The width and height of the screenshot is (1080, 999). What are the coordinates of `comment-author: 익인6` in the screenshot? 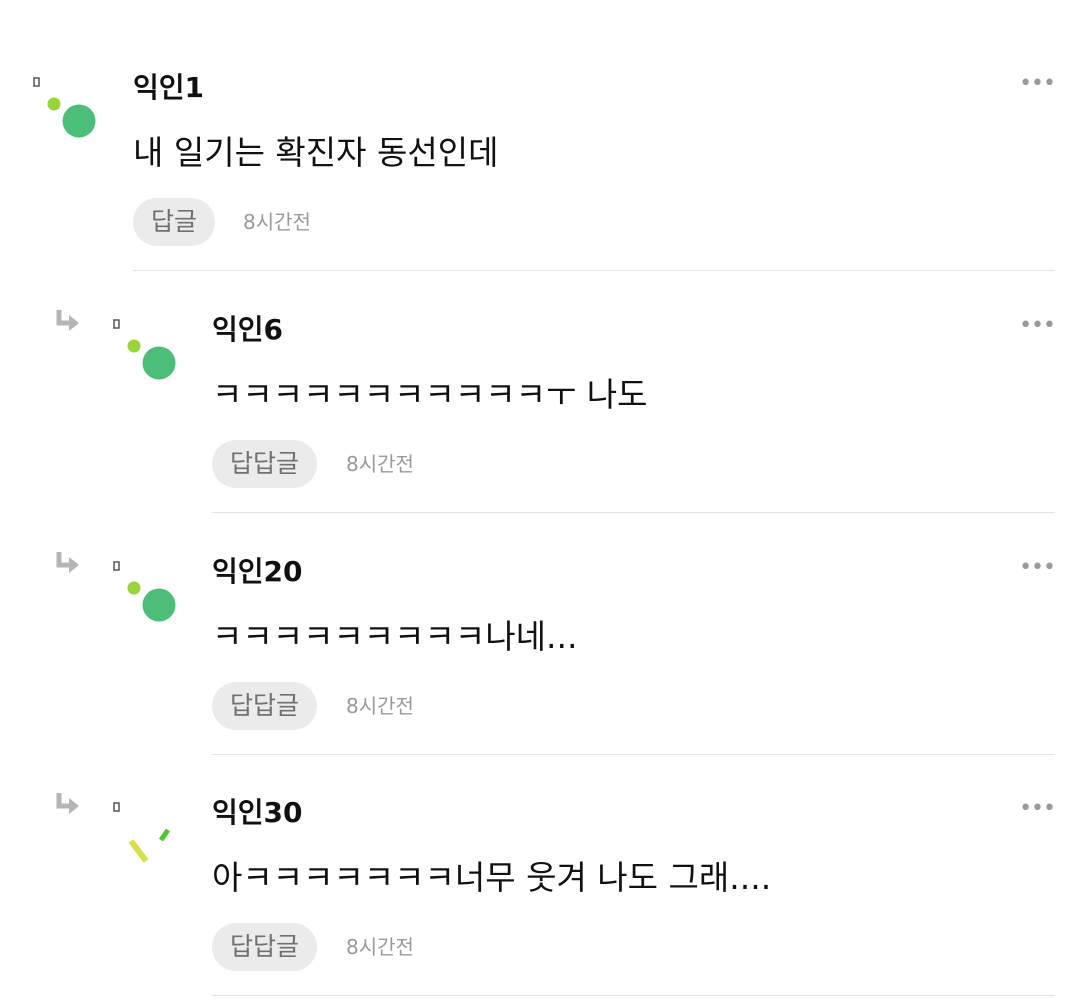 It's located at (248, 329).